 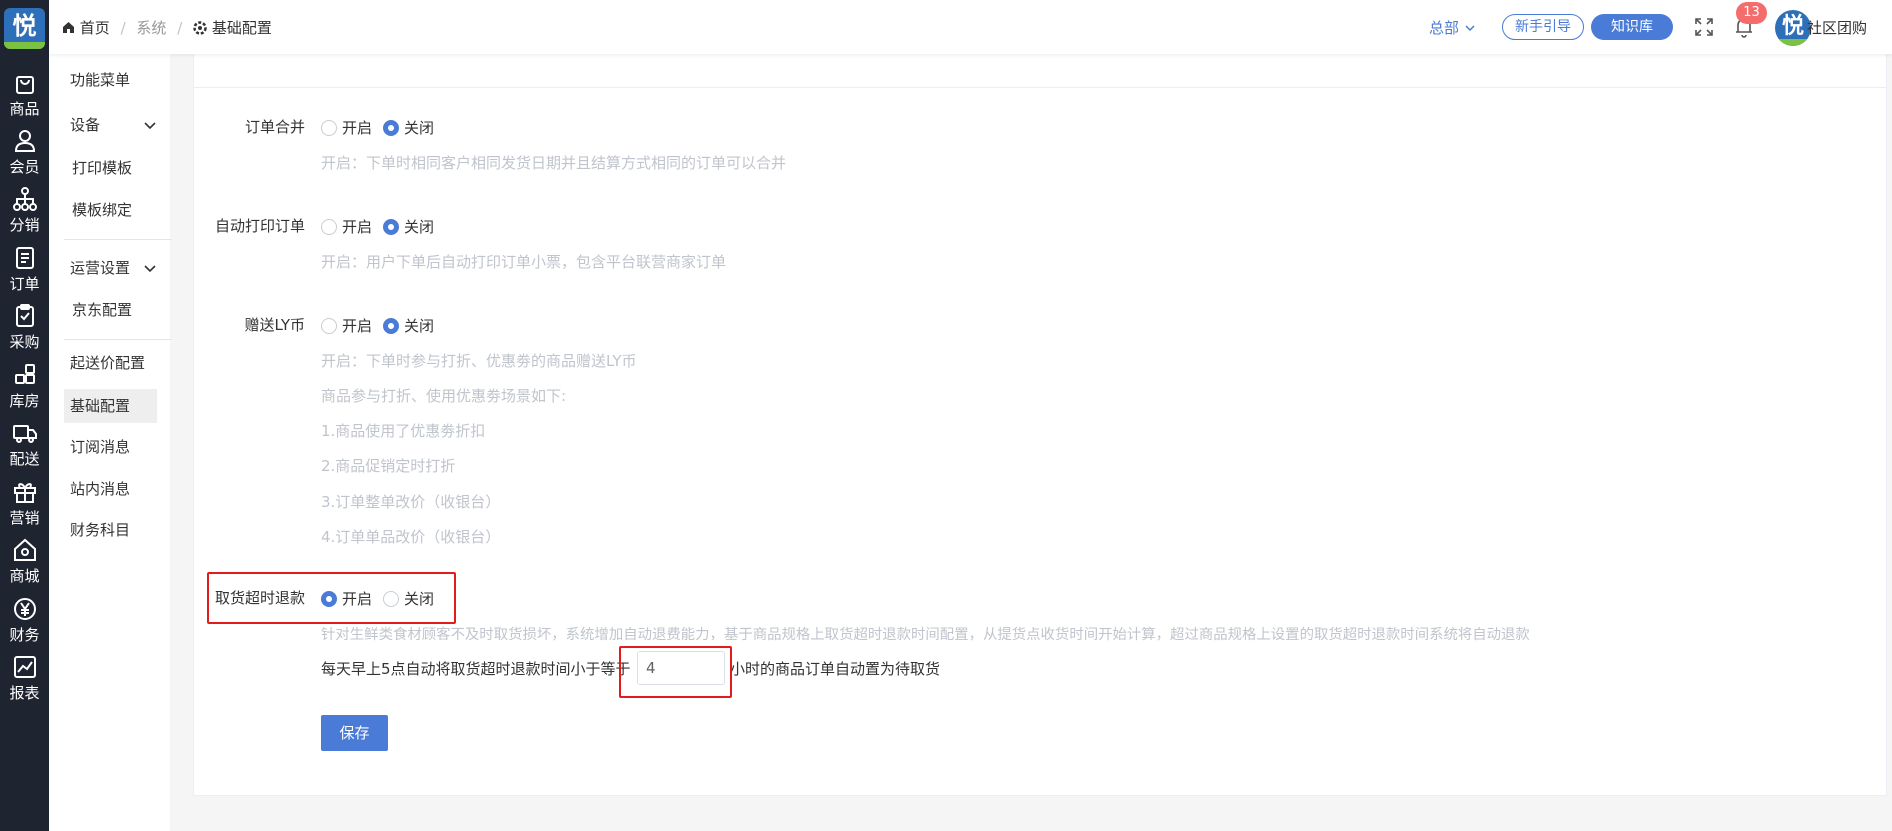 What do you see at coordinates (1632, 27) in the screenshot?
I see `knowledge-base-button: 知识库` at bounding box center [1632, 27].